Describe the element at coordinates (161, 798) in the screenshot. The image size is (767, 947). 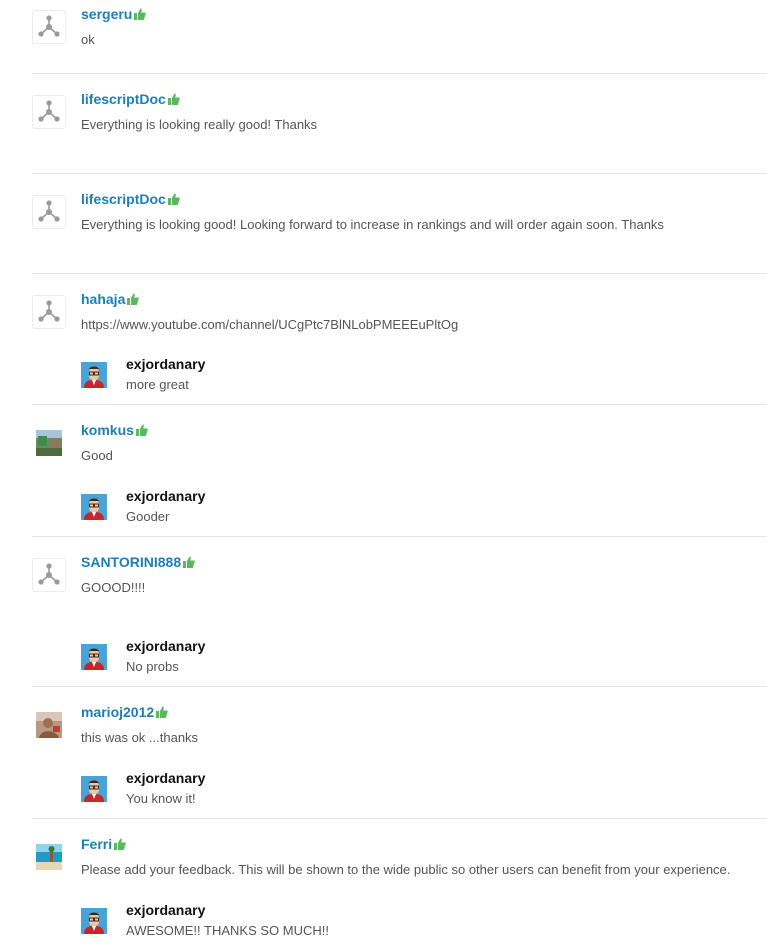
I see `reply-text: You know it!` at that location.